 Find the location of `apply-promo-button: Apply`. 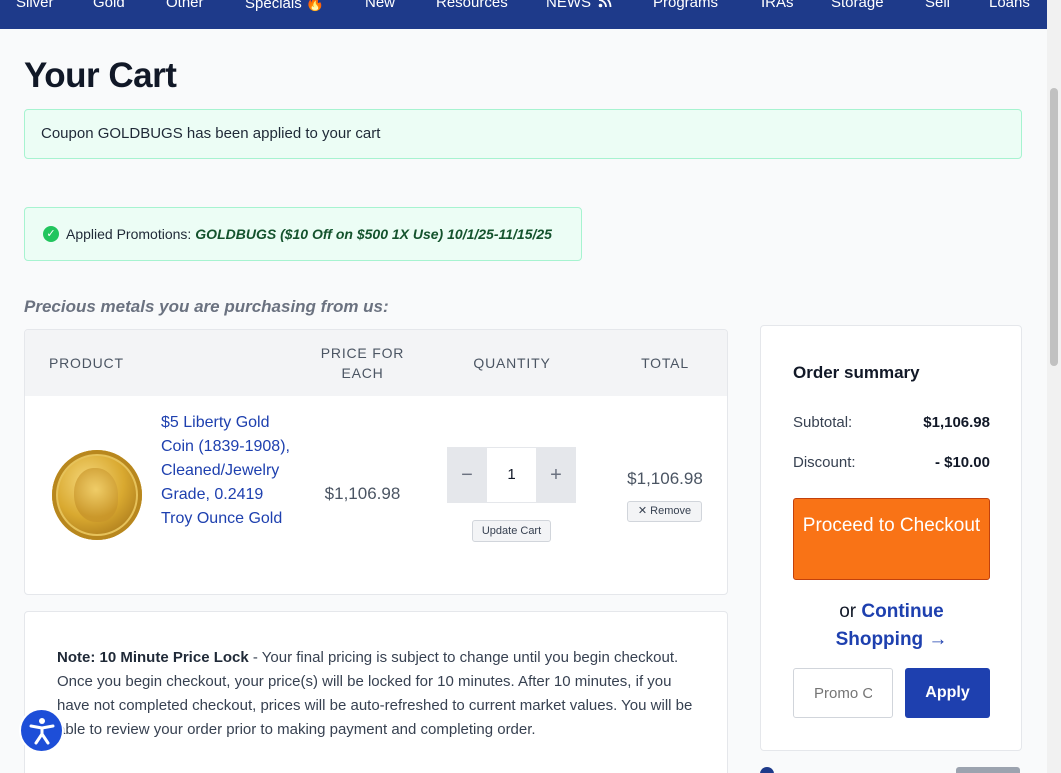

apply-promo-button: Apply is located at coordinates (947, 693).